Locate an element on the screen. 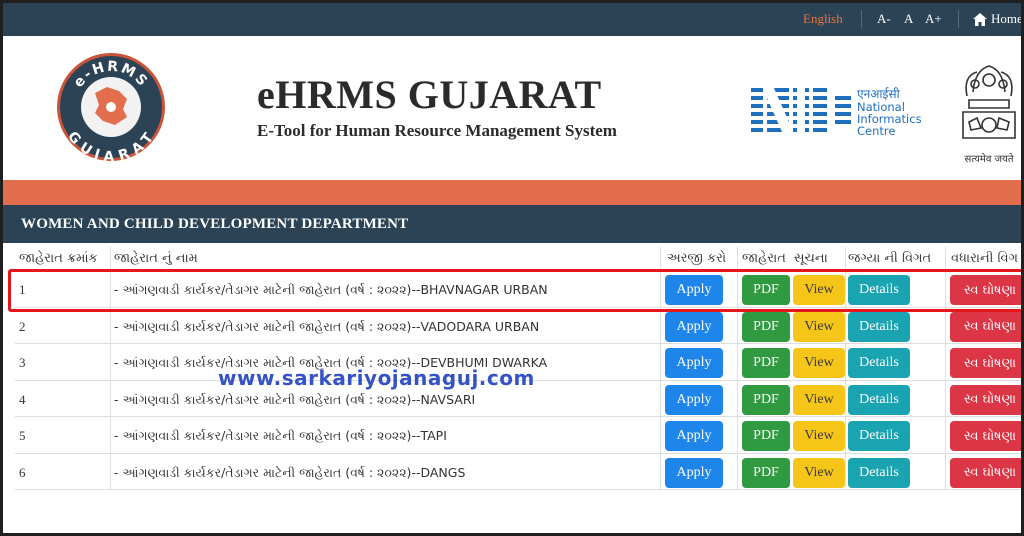  svg-text: सत्यमेव जयते is located at coordinates (988, 159).